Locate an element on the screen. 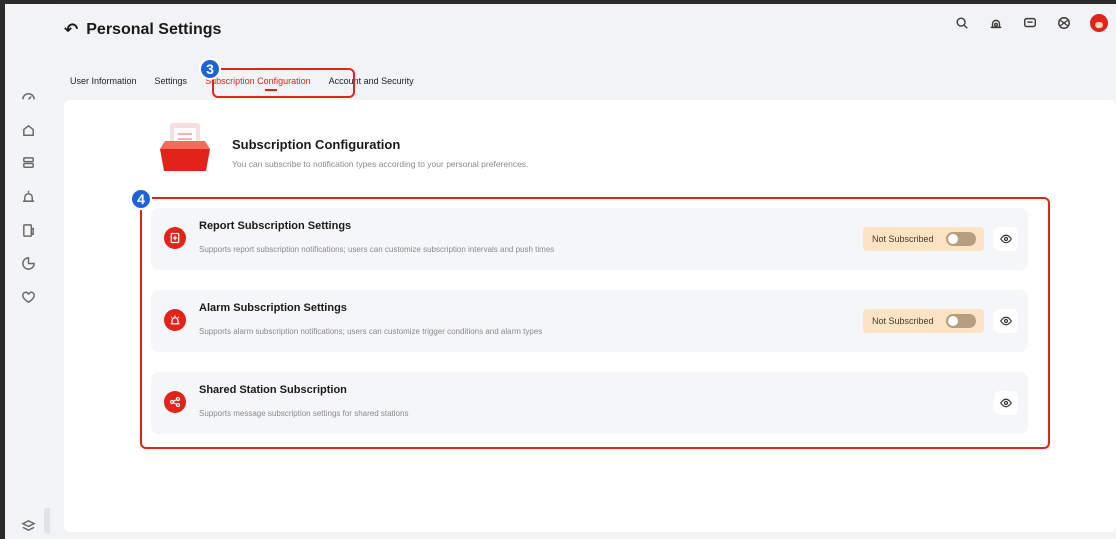 Image resolution: width=1116 pixels, height=539 pixels. language-icon is located at coordinates (1064, 23).